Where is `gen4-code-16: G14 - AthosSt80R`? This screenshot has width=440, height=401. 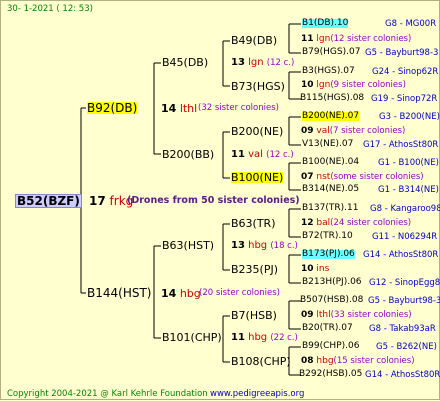 gen4-code-16: G14 - AthosSt80R is located at coordinates (402, 375).